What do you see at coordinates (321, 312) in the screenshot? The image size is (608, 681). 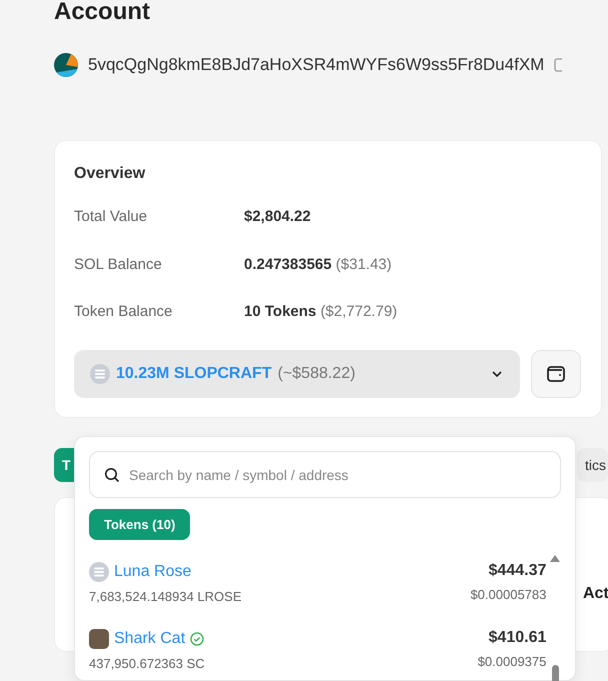 I see `overview-value: 10 Tokens ($2,772.79)` at bounding box center [321, 312].